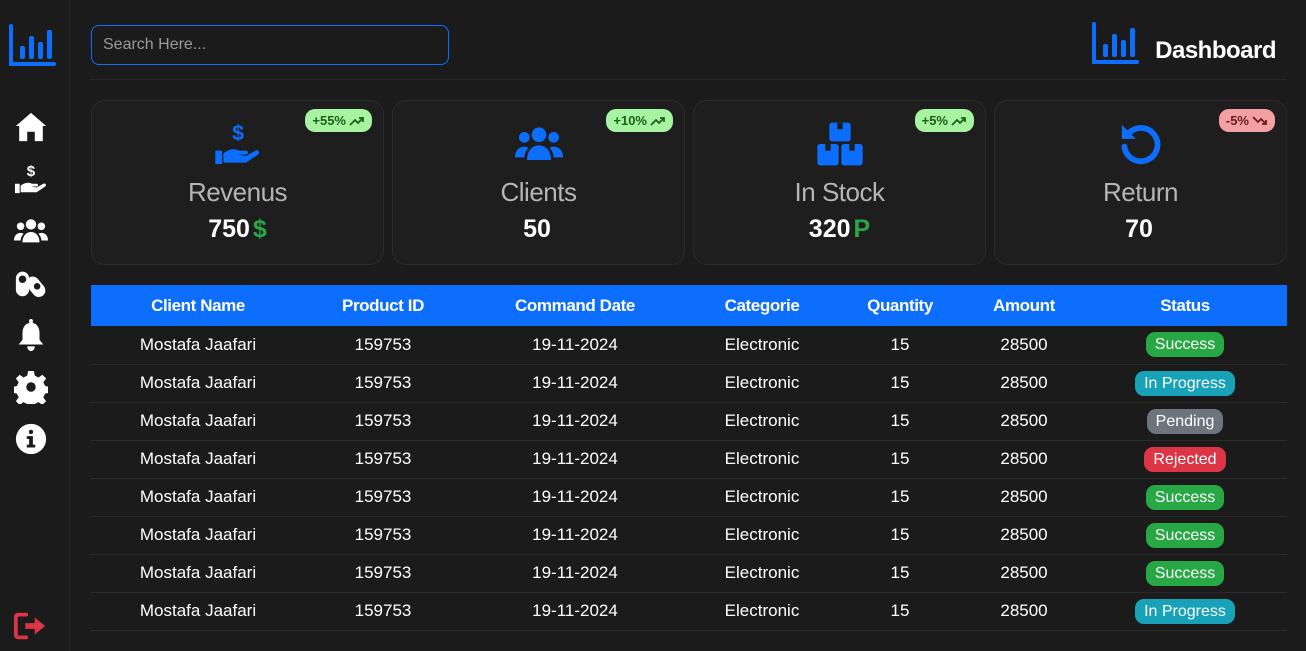 The width and height of the screenshot is (1306, 651). I want to click on bell-icon, so click(31, 335).